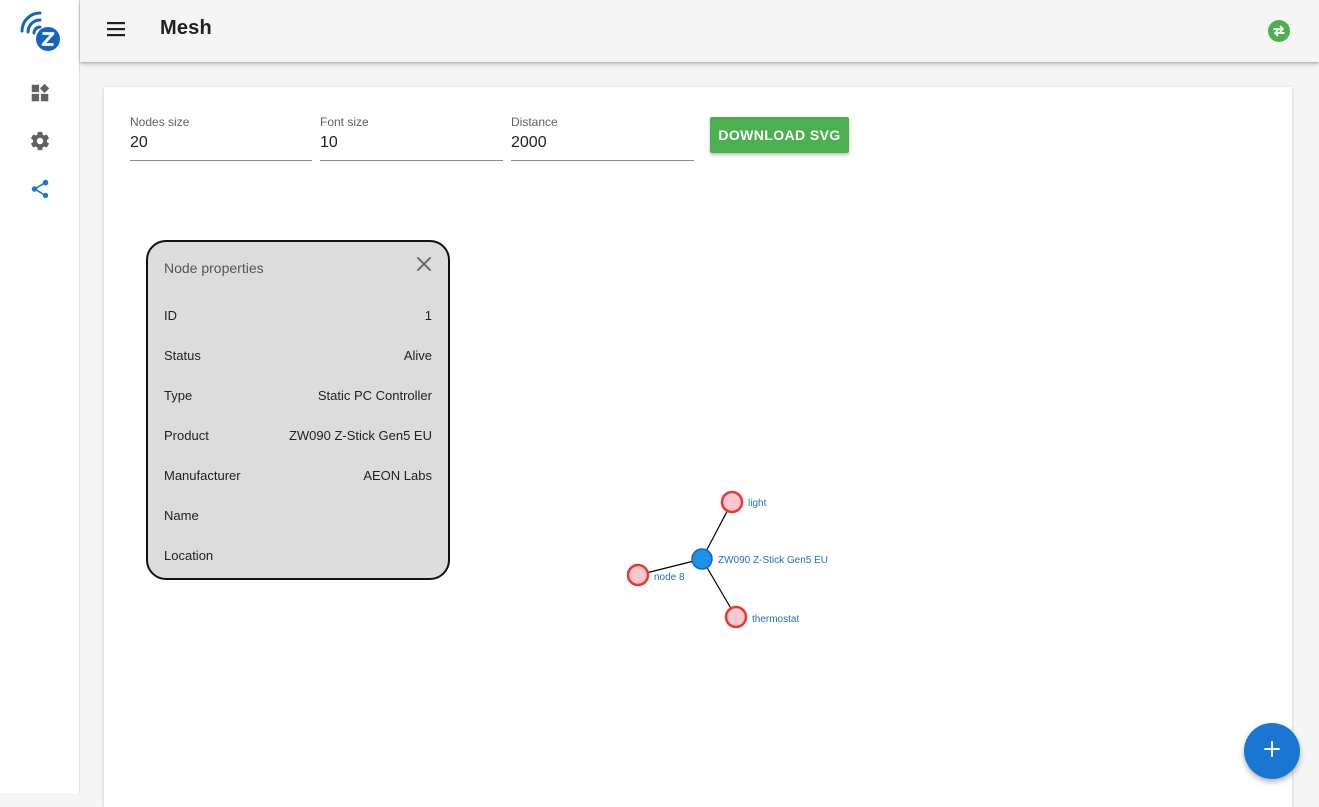 This screenshot has width=1319, height=807. I want to click on mesh-node-light, so click(732, 502).